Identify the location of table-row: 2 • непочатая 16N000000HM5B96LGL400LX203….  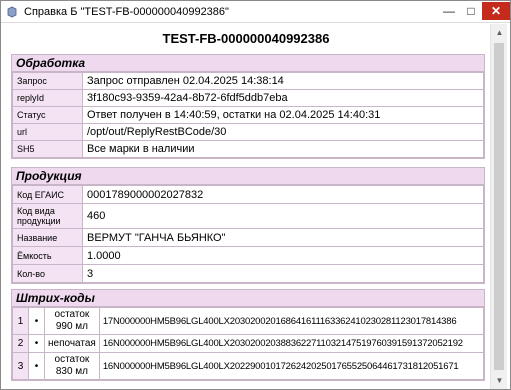
(248, 343).